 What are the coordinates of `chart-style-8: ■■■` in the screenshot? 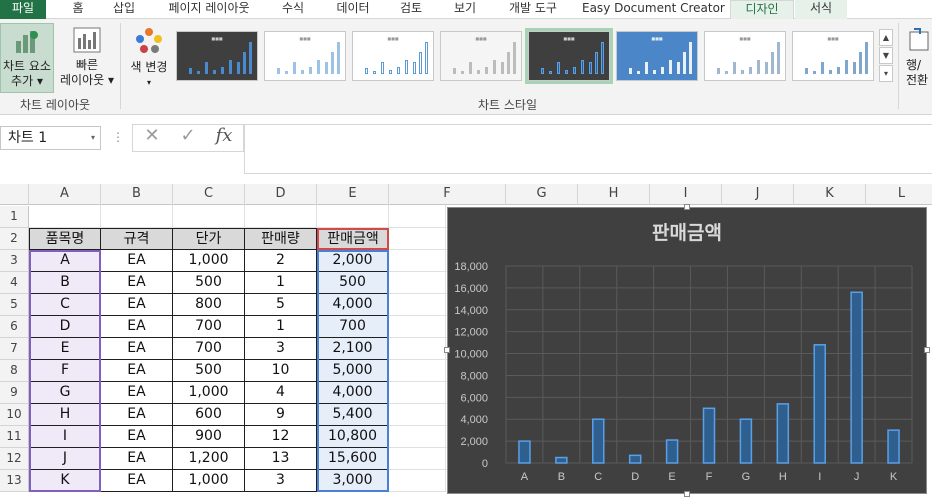 It's located at (833, 56).